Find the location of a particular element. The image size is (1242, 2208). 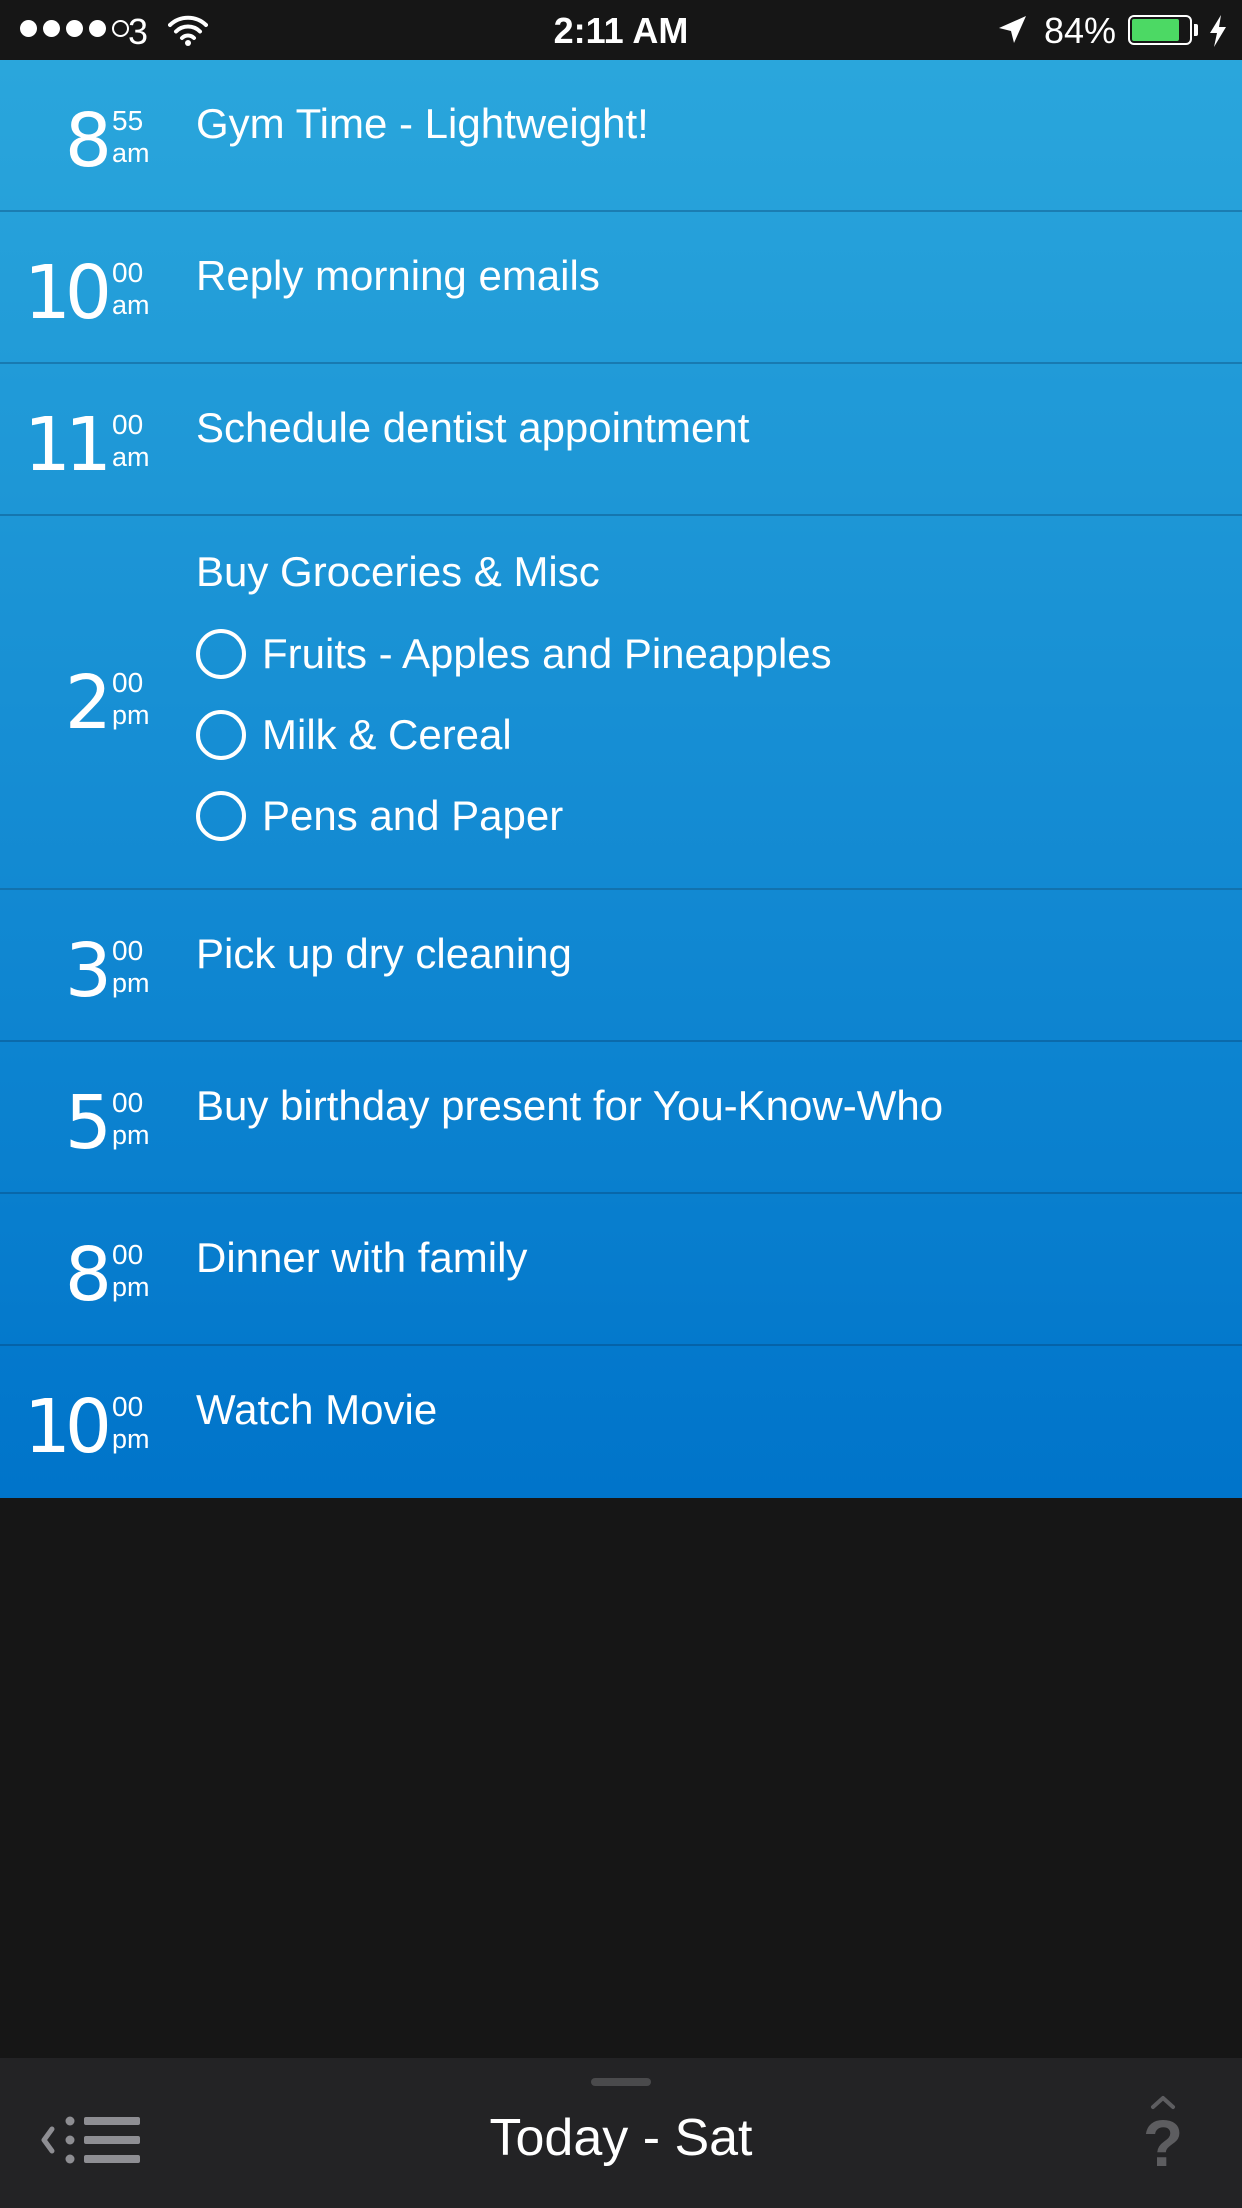

battery-terminal is located at coordinates (1196, 30).